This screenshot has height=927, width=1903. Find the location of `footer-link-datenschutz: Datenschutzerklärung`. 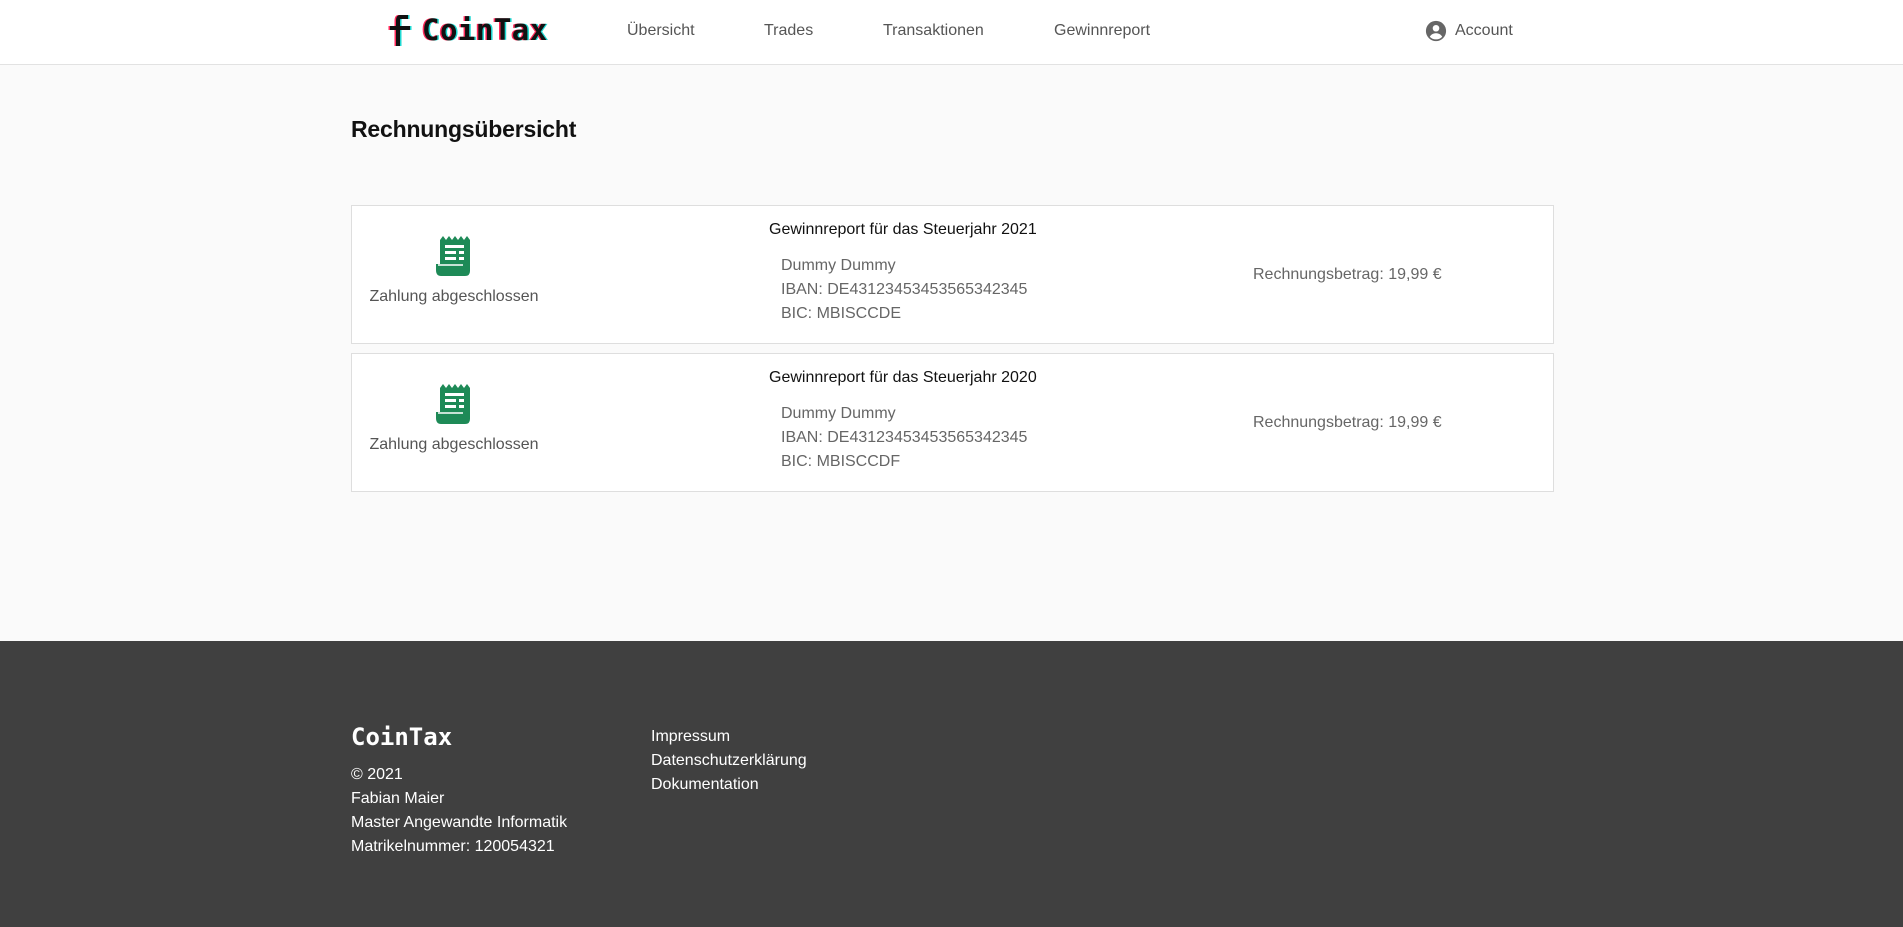

footer-link-datenschutz: Datenschutzerklärung is located at coordinates (729, 761).